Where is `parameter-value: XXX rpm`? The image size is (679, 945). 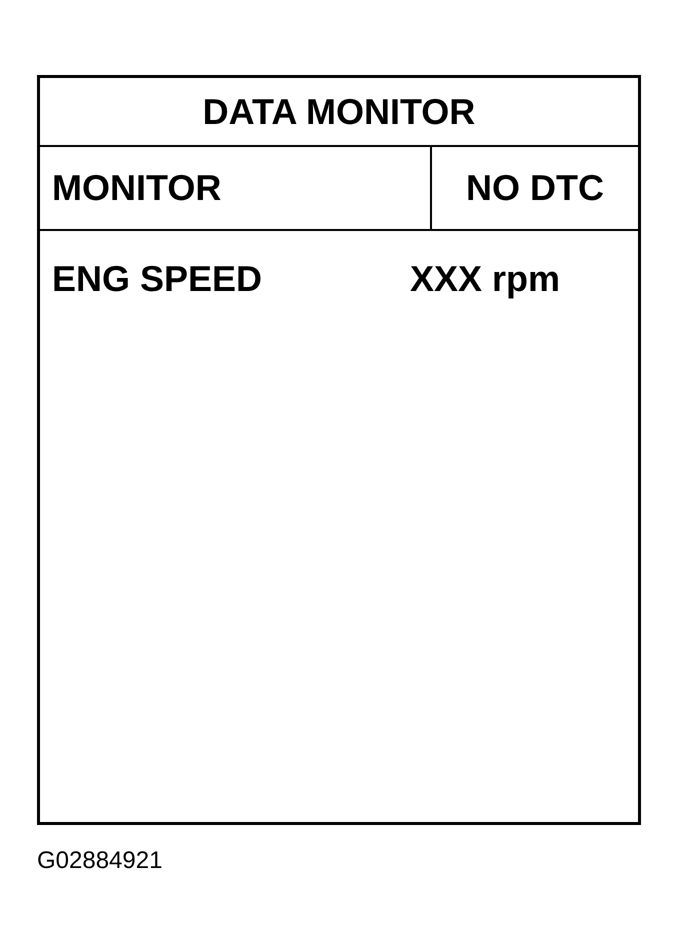 parameter-value: XXX rpm is located at coordinates (486, 279).